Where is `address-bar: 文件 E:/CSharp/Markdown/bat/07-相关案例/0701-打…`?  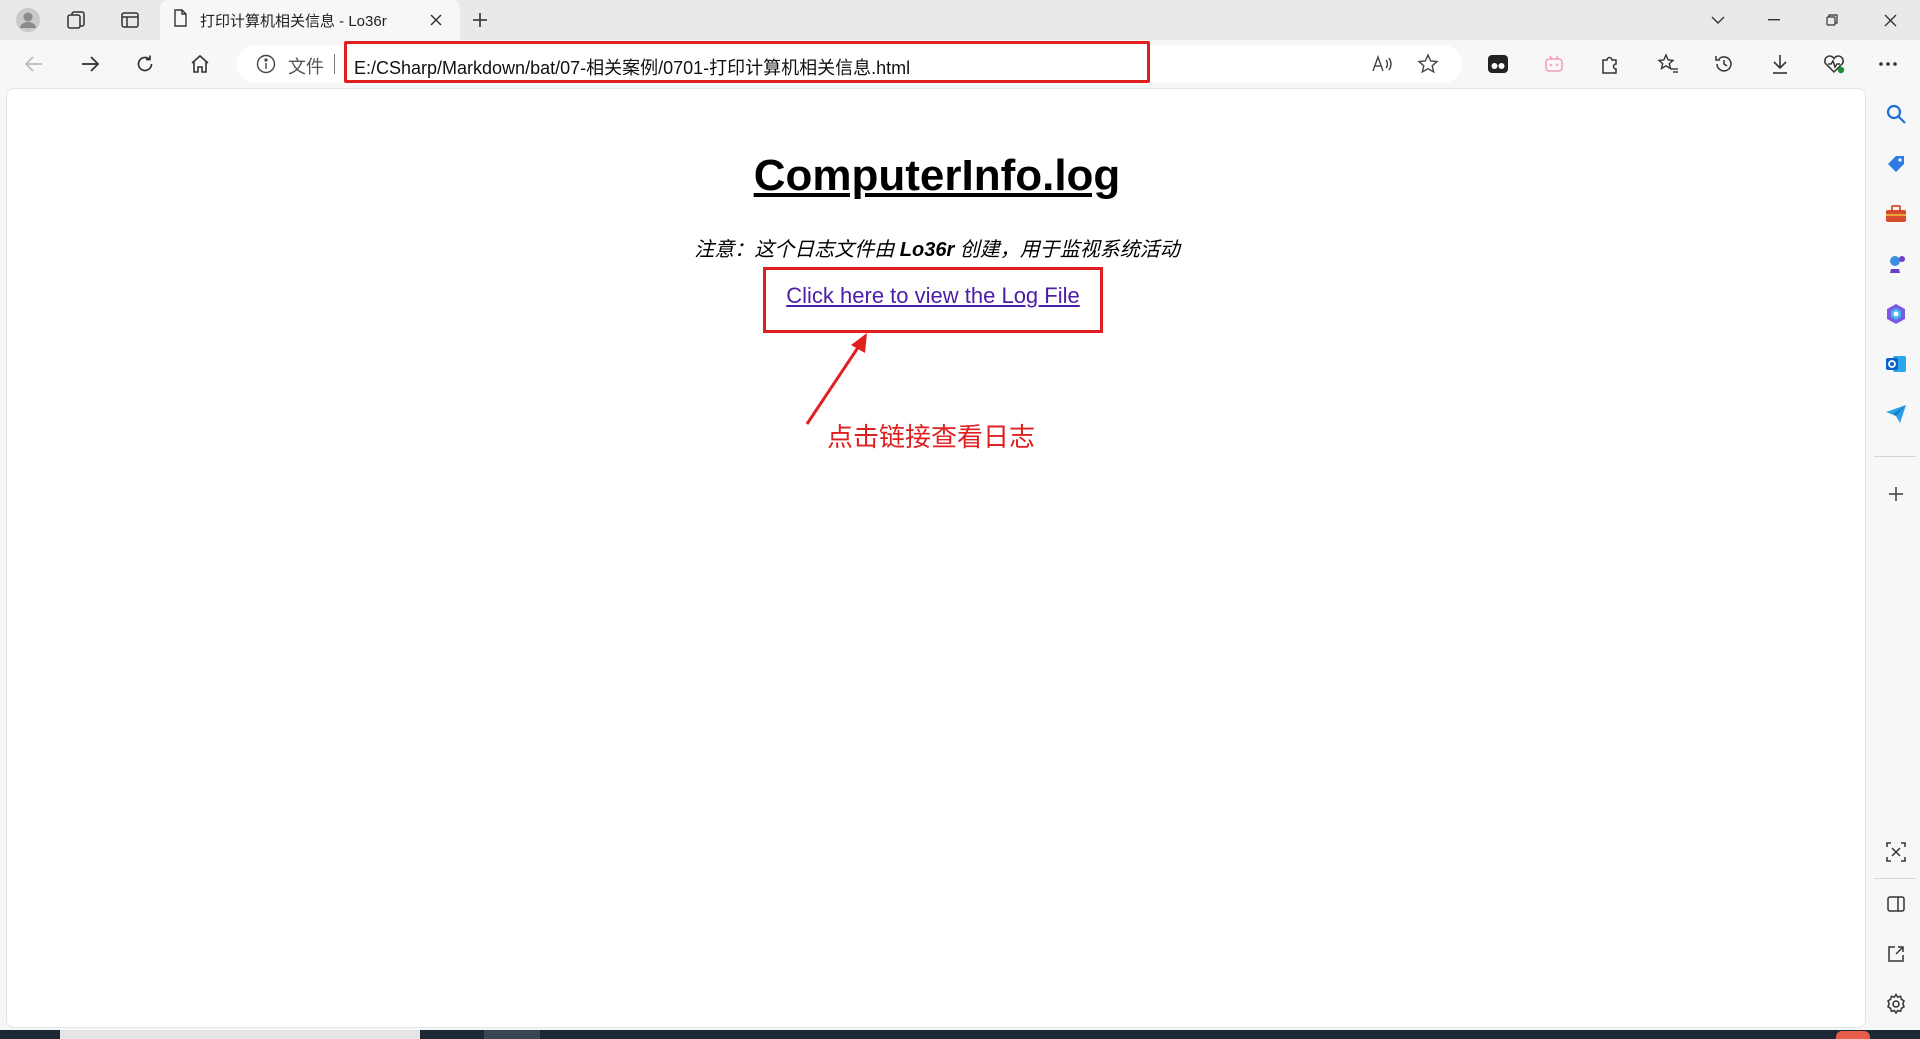 address-bar: 文件 E:/CSharp/Markdown/bat/07-相关案例/0701-打… is located at coordinates (849, 62).